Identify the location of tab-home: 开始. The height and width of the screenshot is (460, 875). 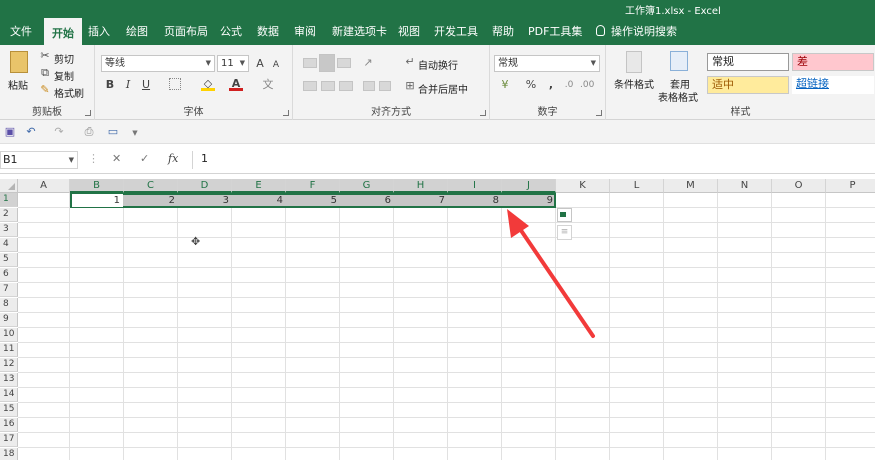
(63, 31).